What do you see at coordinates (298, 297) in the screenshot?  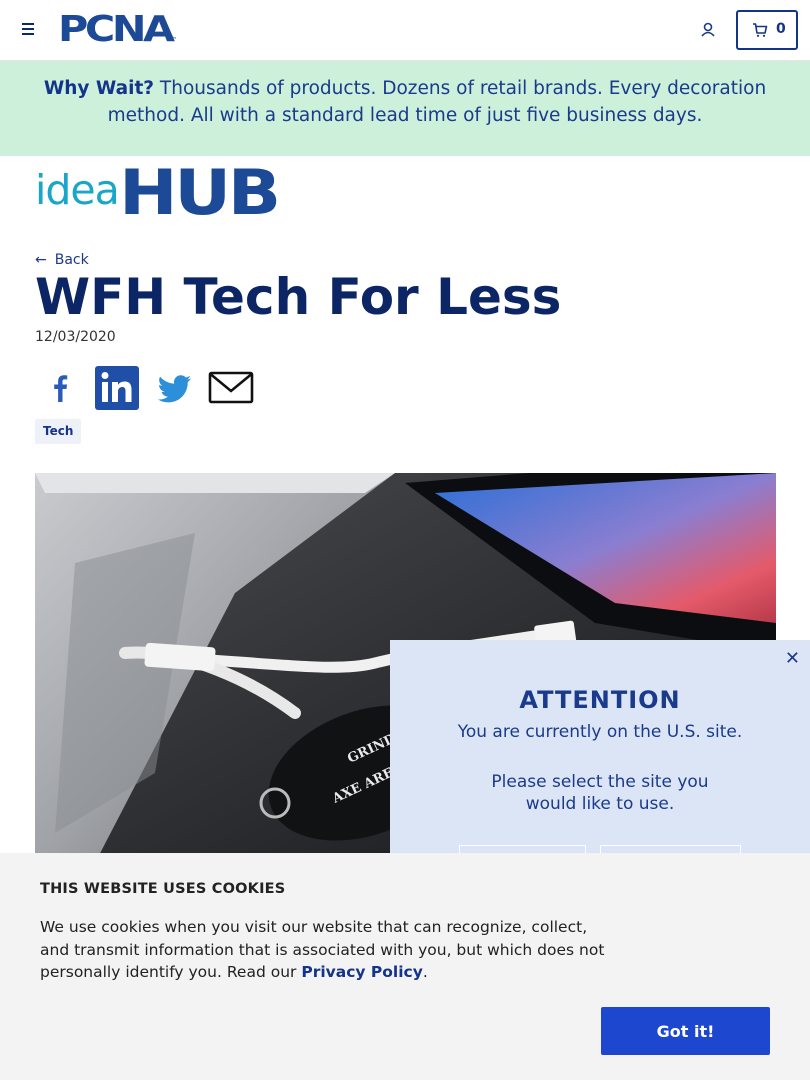 I see `page-title: WFH Tech For Less` at bounding box center [298, 297].